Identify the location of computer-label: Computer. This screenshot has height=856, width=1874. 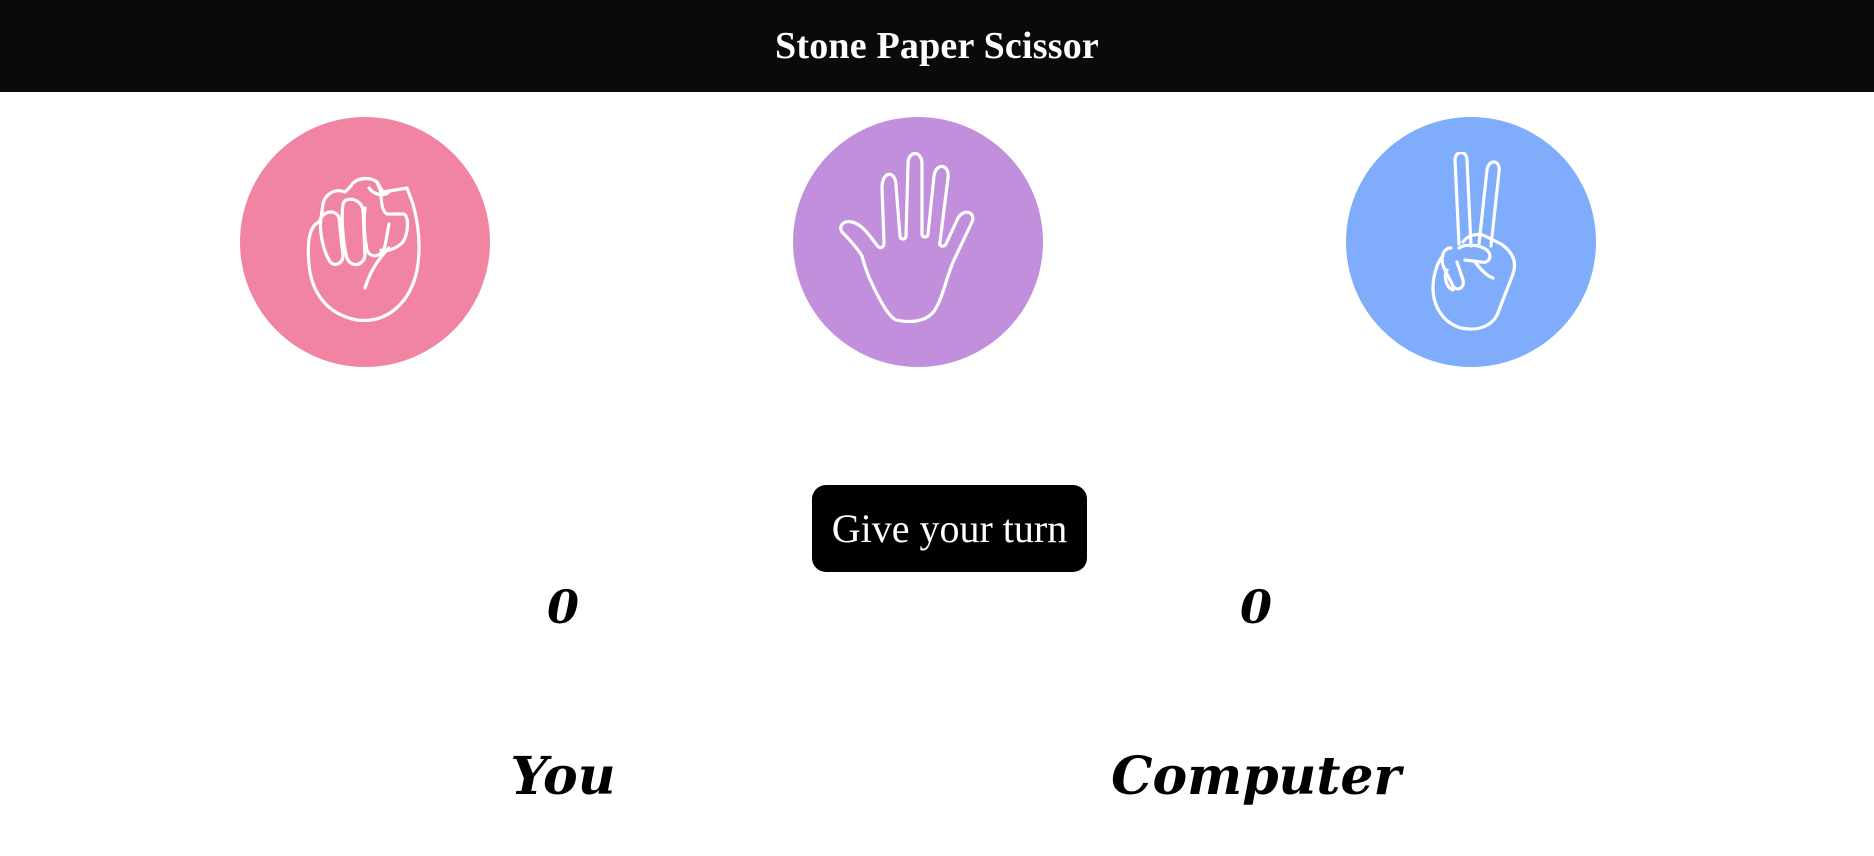
(1256, 776).